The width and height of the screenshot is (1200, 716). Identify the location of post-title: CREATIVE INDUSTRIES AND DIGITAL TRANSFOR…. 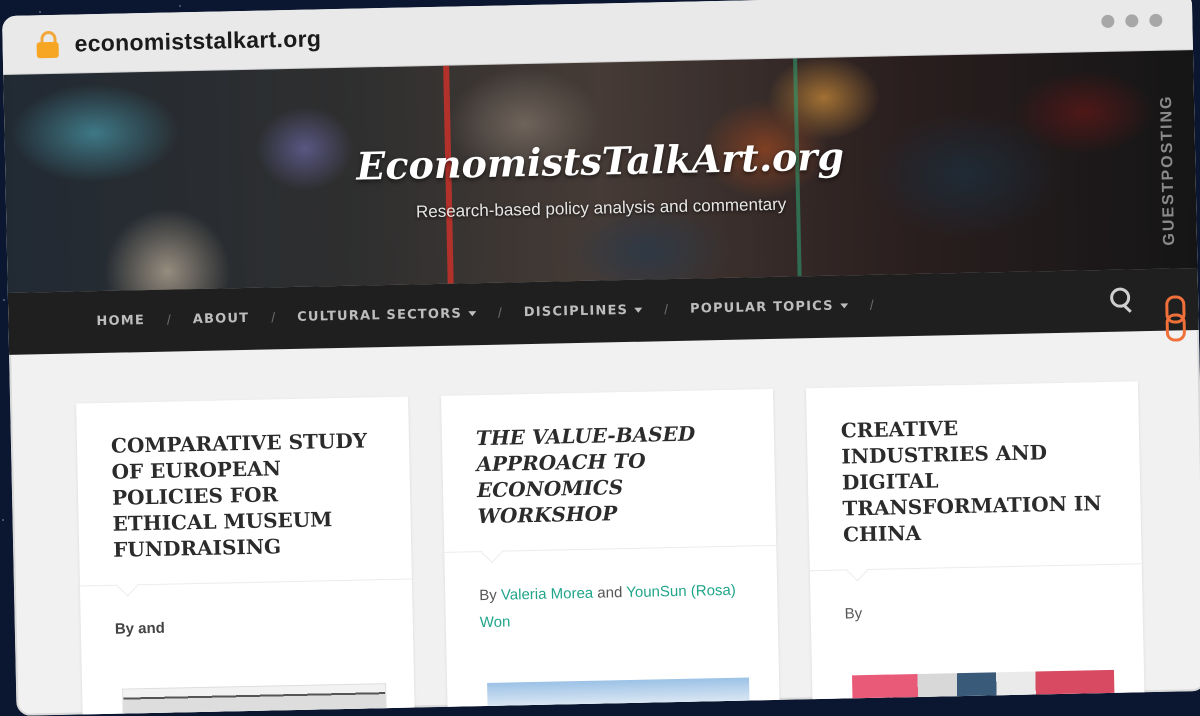
(976, 480).